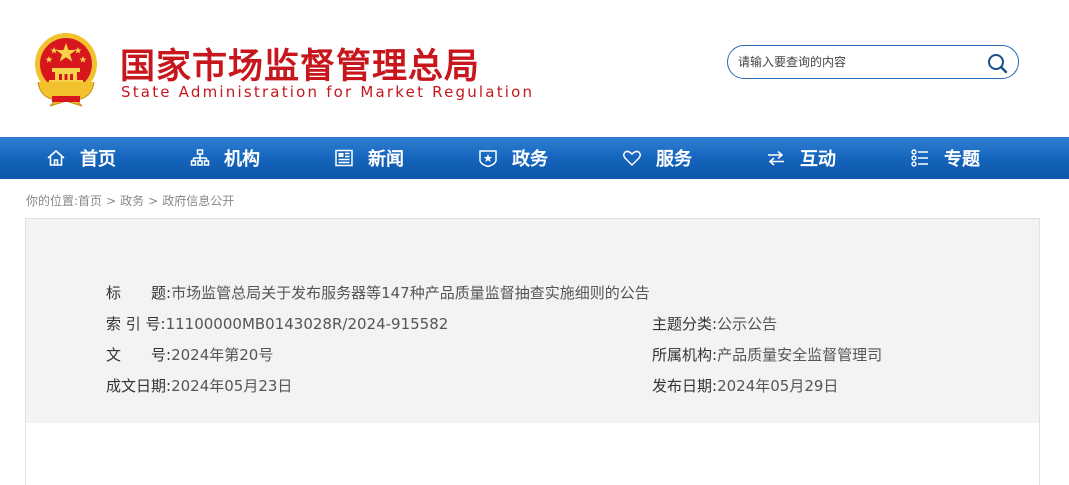 This screenshot has width=1069, height=485. Describe the element at coordinates (242, 159) in the screenshot. I see `nav-item-label: 机构` at that location.